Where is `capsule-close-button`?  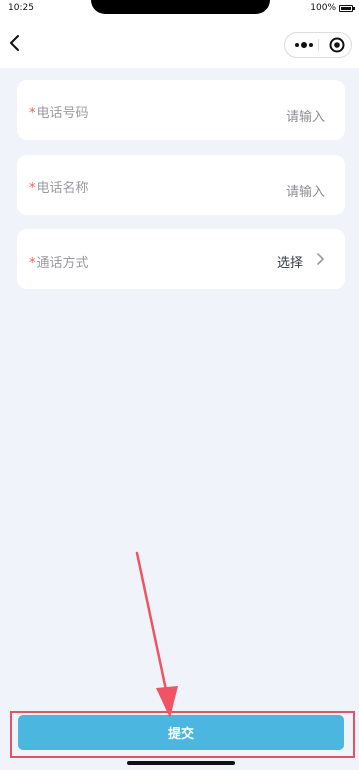
capsule-close-button is located at coordinates (337, 45).